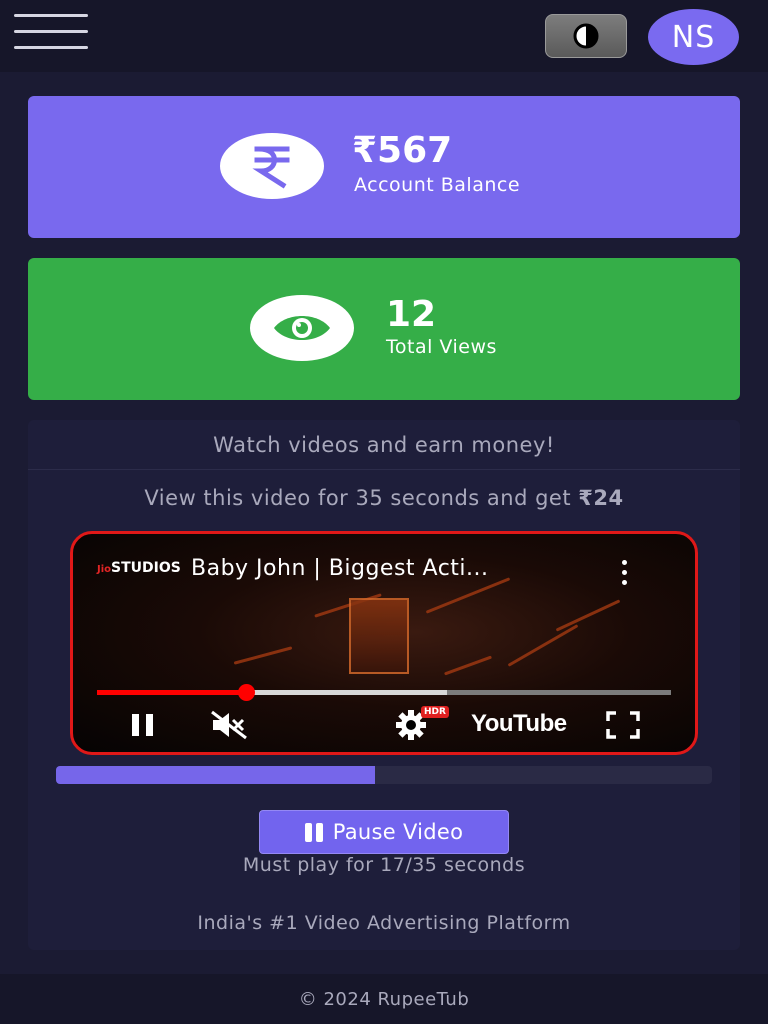 Image resolution: width=768 pixels, height=1024 pixels. I want to click on more-options-icon, so click(624, 573).